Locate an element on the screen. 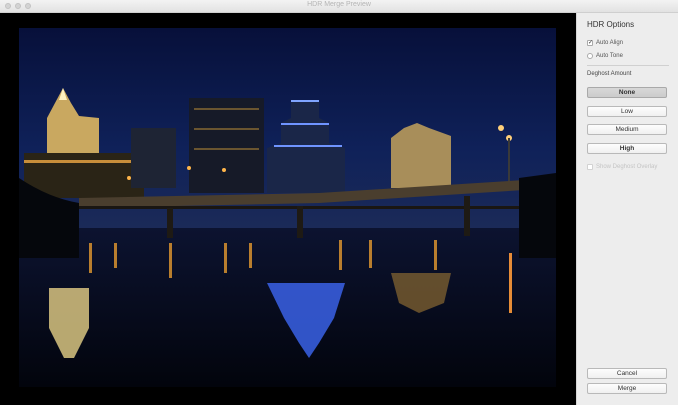  auto-align-checkbox: ✓ Auto Align is located at coordinates (605, 43).